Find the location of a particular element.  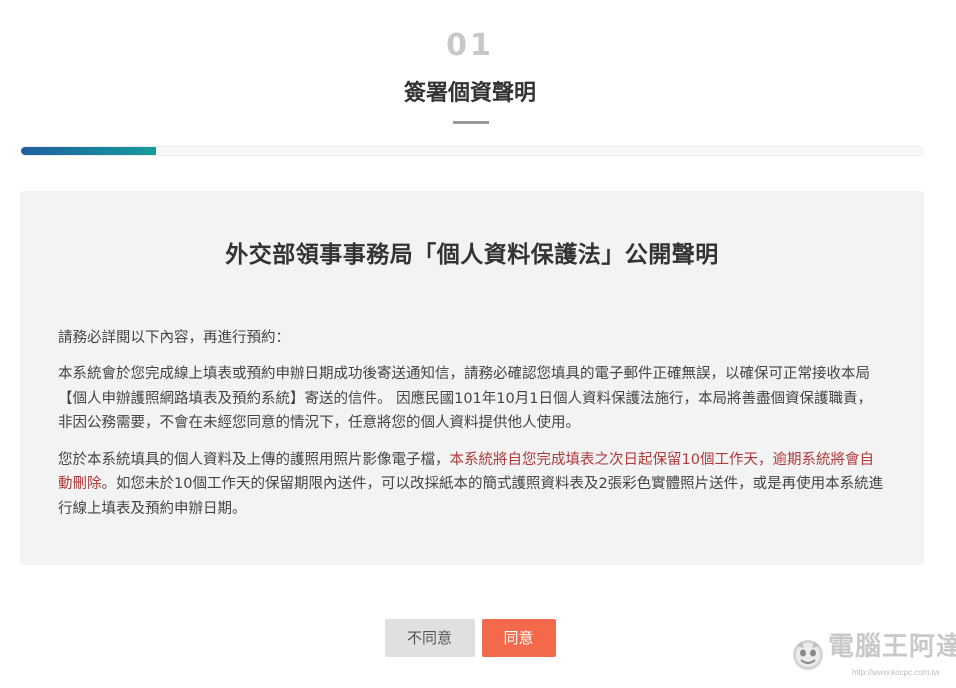

step-number: 01 is located at coordinates (470, 45).